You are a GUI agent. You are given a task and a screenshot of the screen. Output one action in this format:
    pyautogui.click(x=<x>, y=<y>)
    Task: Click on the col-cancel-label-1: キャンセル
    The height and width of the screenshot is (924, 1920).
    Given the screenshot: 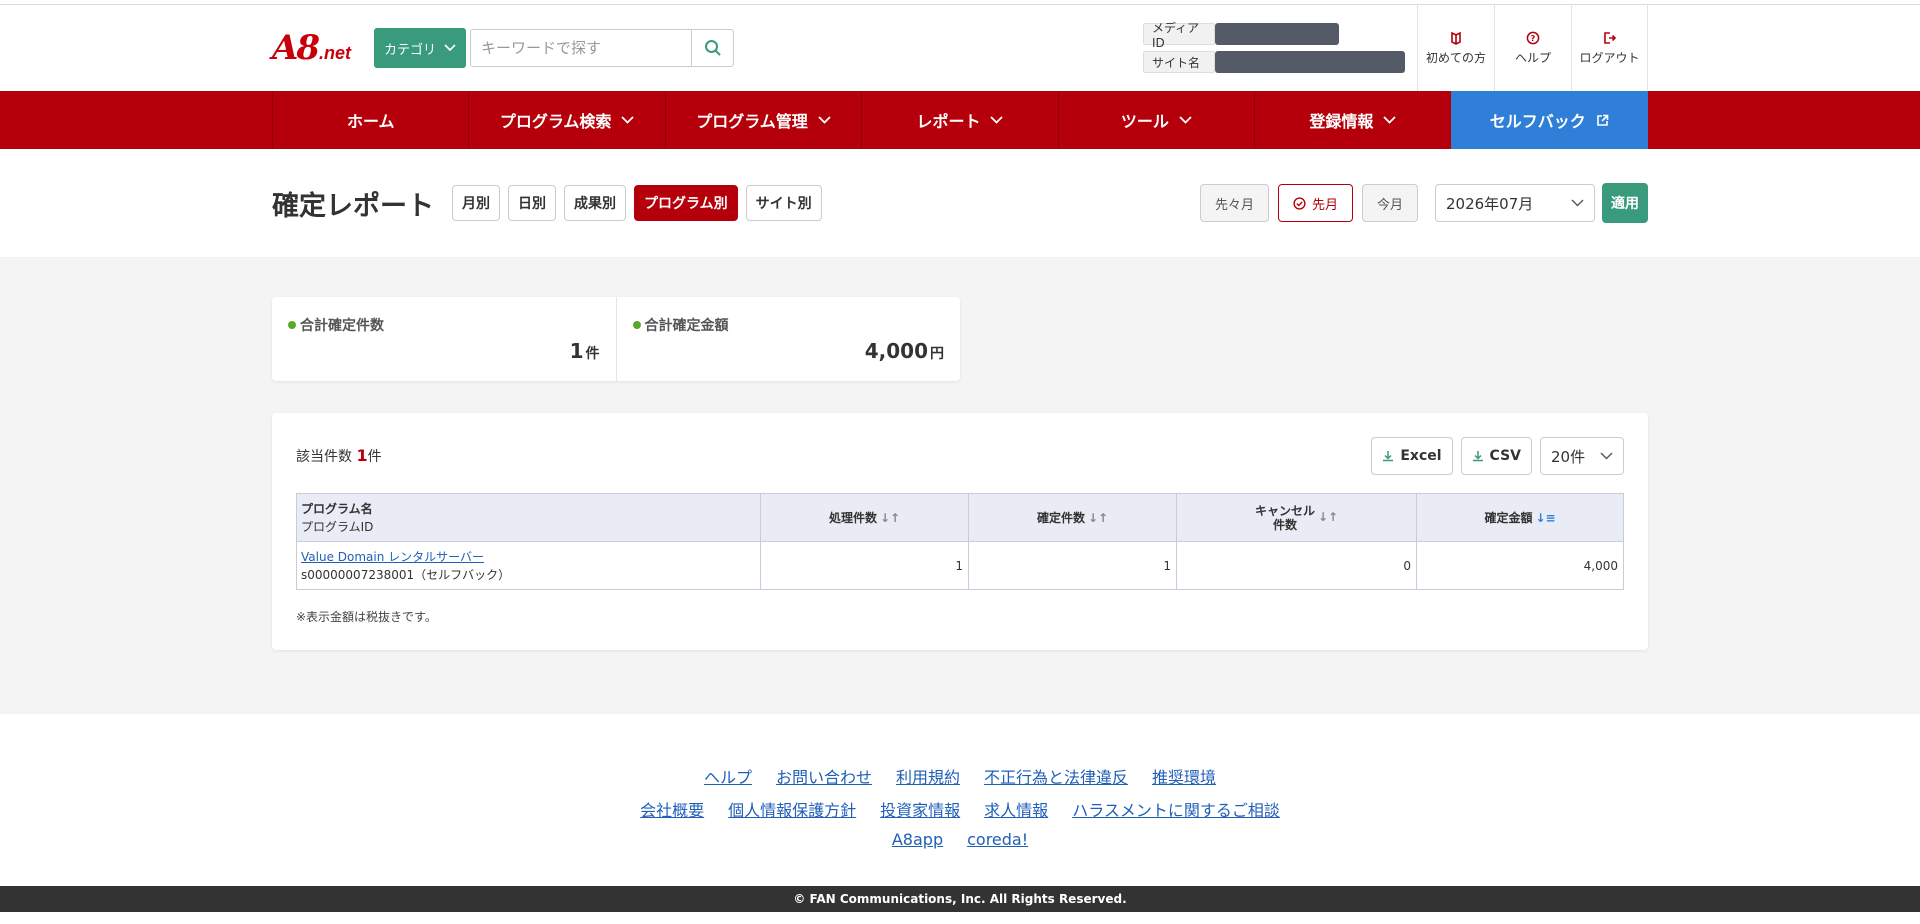 What is the action you would take?
    pyautogui.click(x=1284, y=510)
    